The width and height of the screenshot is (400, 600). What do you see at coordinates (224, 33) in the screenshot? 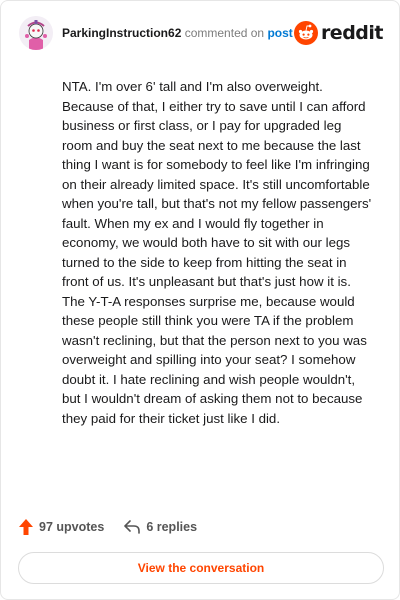
I see `commented-on-label: commented on` at bounding box center [224, 33].